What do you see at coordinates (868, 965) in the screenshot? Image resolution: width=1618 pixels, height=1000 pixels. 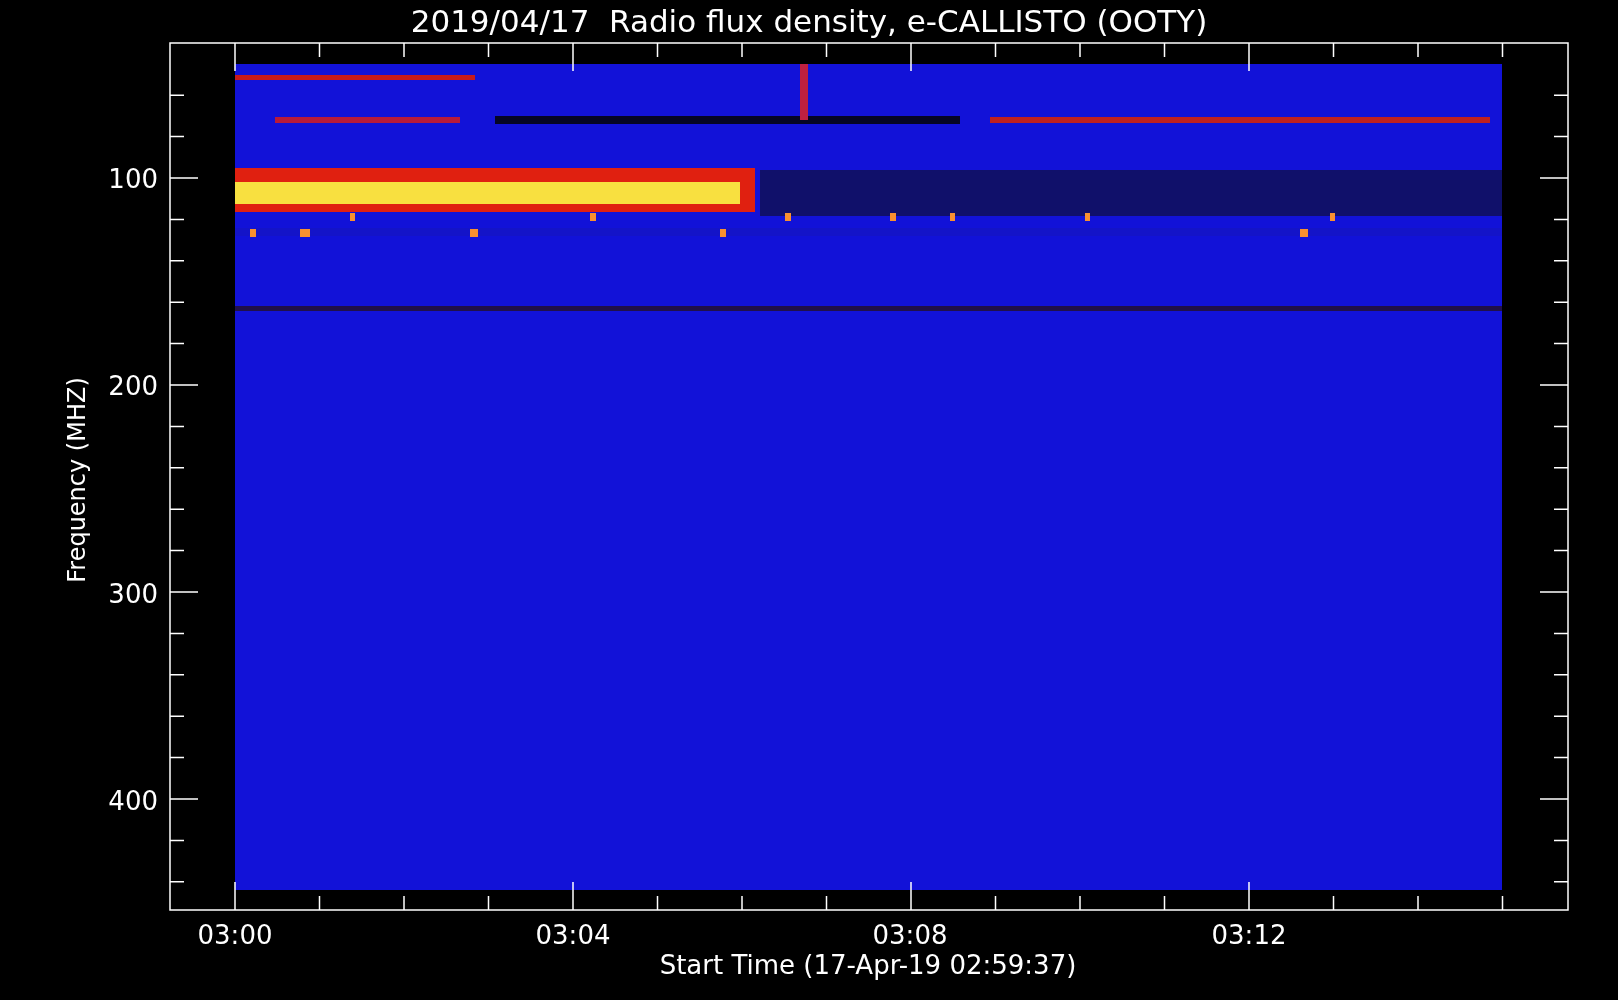 I see `x-axis-label: Start Time (17-Apr-19 02:59:37)` at bounding box center [868, 965].